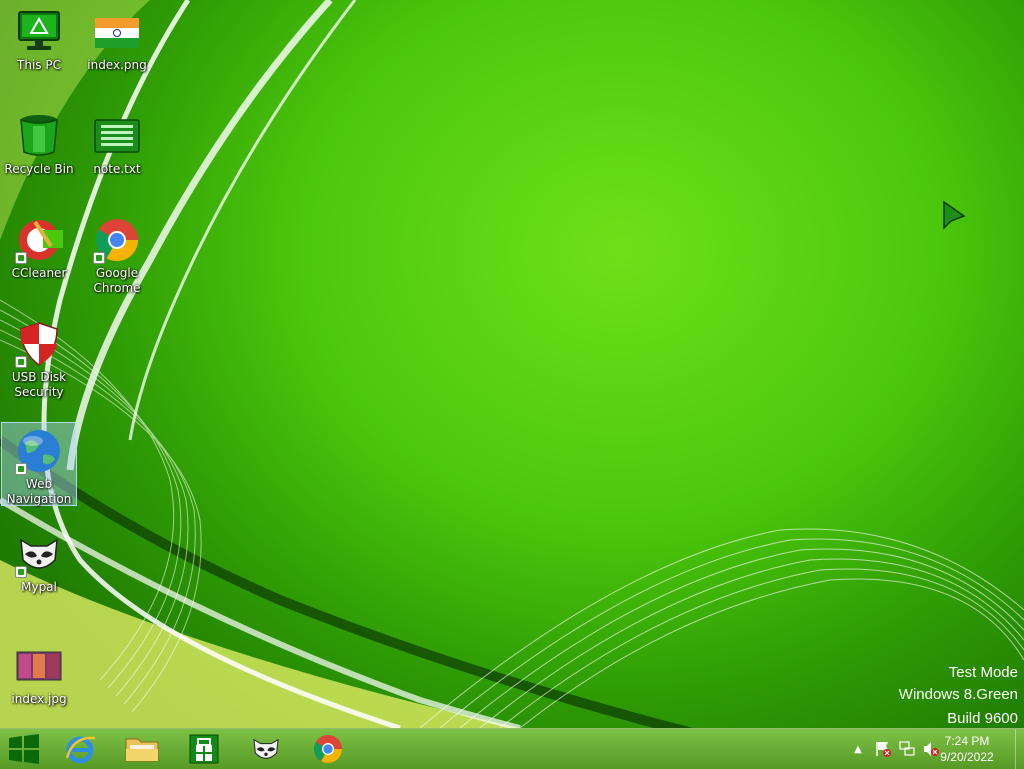 This screenshot has height=769, width=1024. Describe the element at coordinates (39, 169) in the screenshot. I see `desktop-icon-label: Recycle Bin` at that location.